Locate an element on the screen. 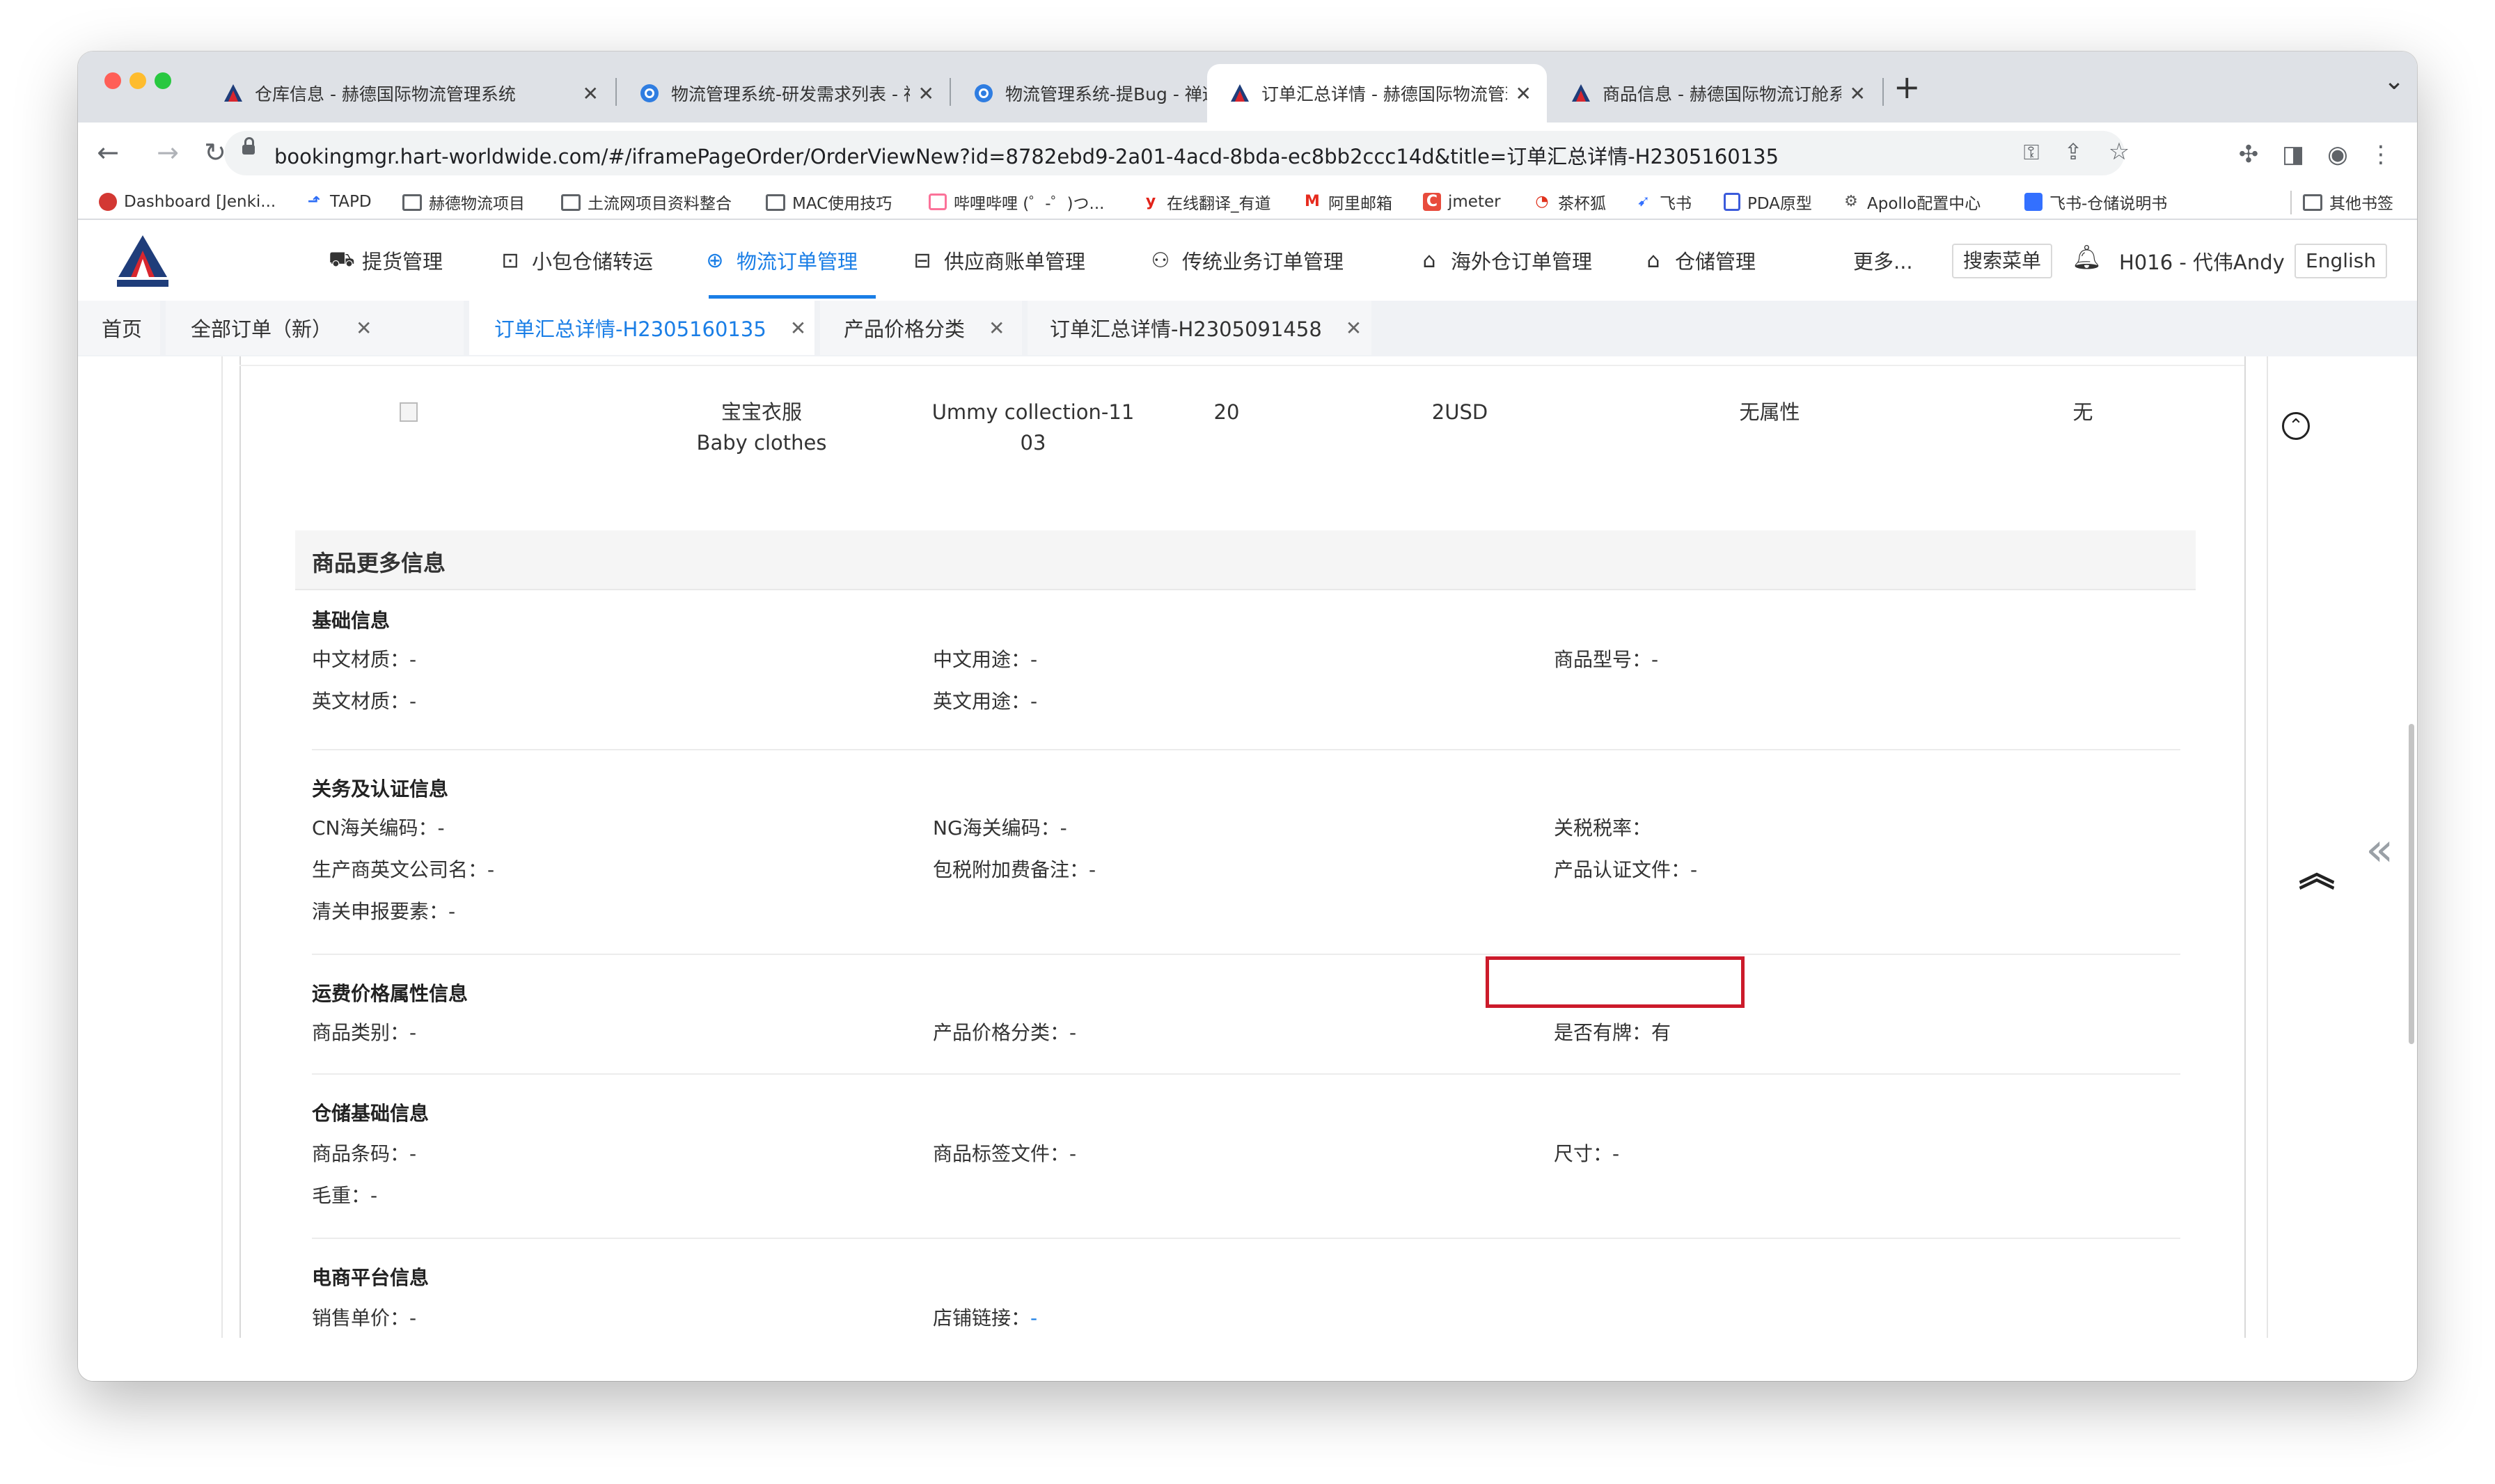 The height and width of the screenshot is (1484, 2495). menu-item-overseas-warehouse: ⌂ 海外仓订单管理 is located at coordinates (1505, 260).